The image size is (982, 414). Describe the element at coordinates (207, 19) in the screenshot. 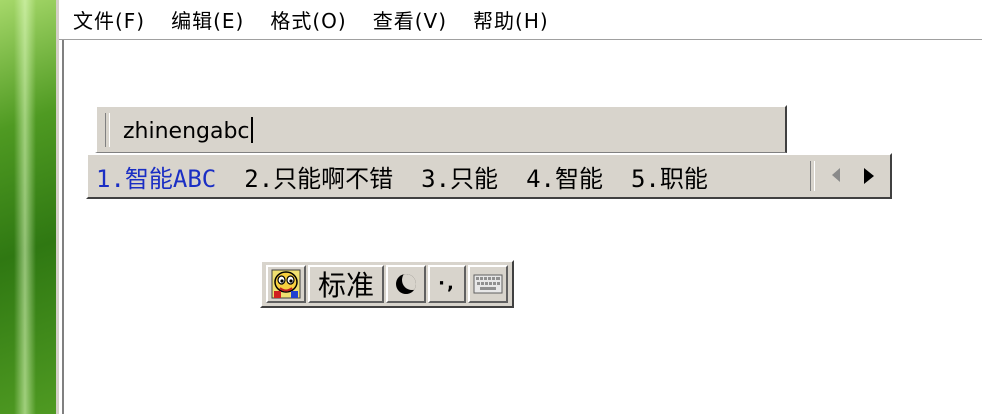

I see `menu-edit: 编辑(E)` at that location.